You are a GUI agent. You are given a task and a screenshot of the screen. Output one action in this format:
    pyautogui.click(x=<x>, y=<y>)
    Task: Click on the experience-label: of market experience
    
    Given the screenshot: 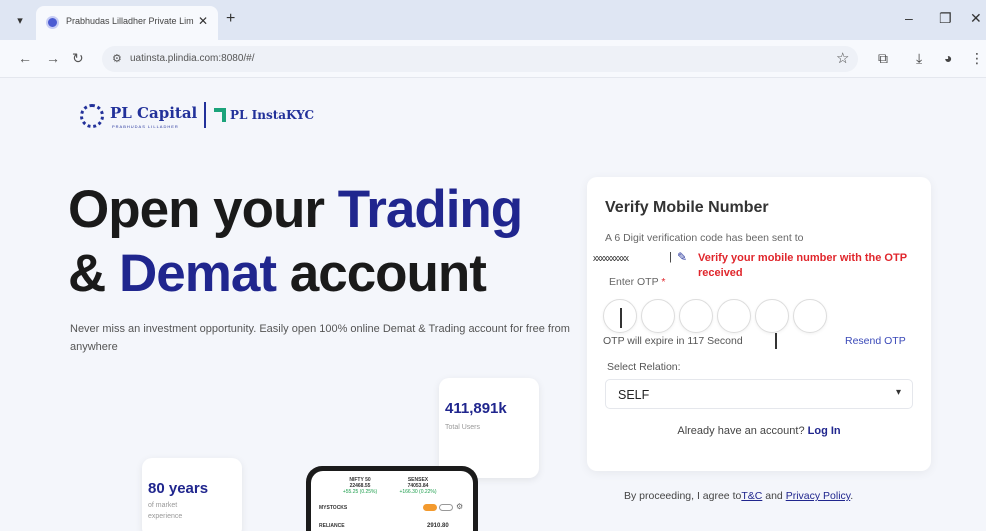 What is the action you would take?
    pyautogui.click(x=165, y=511)
    